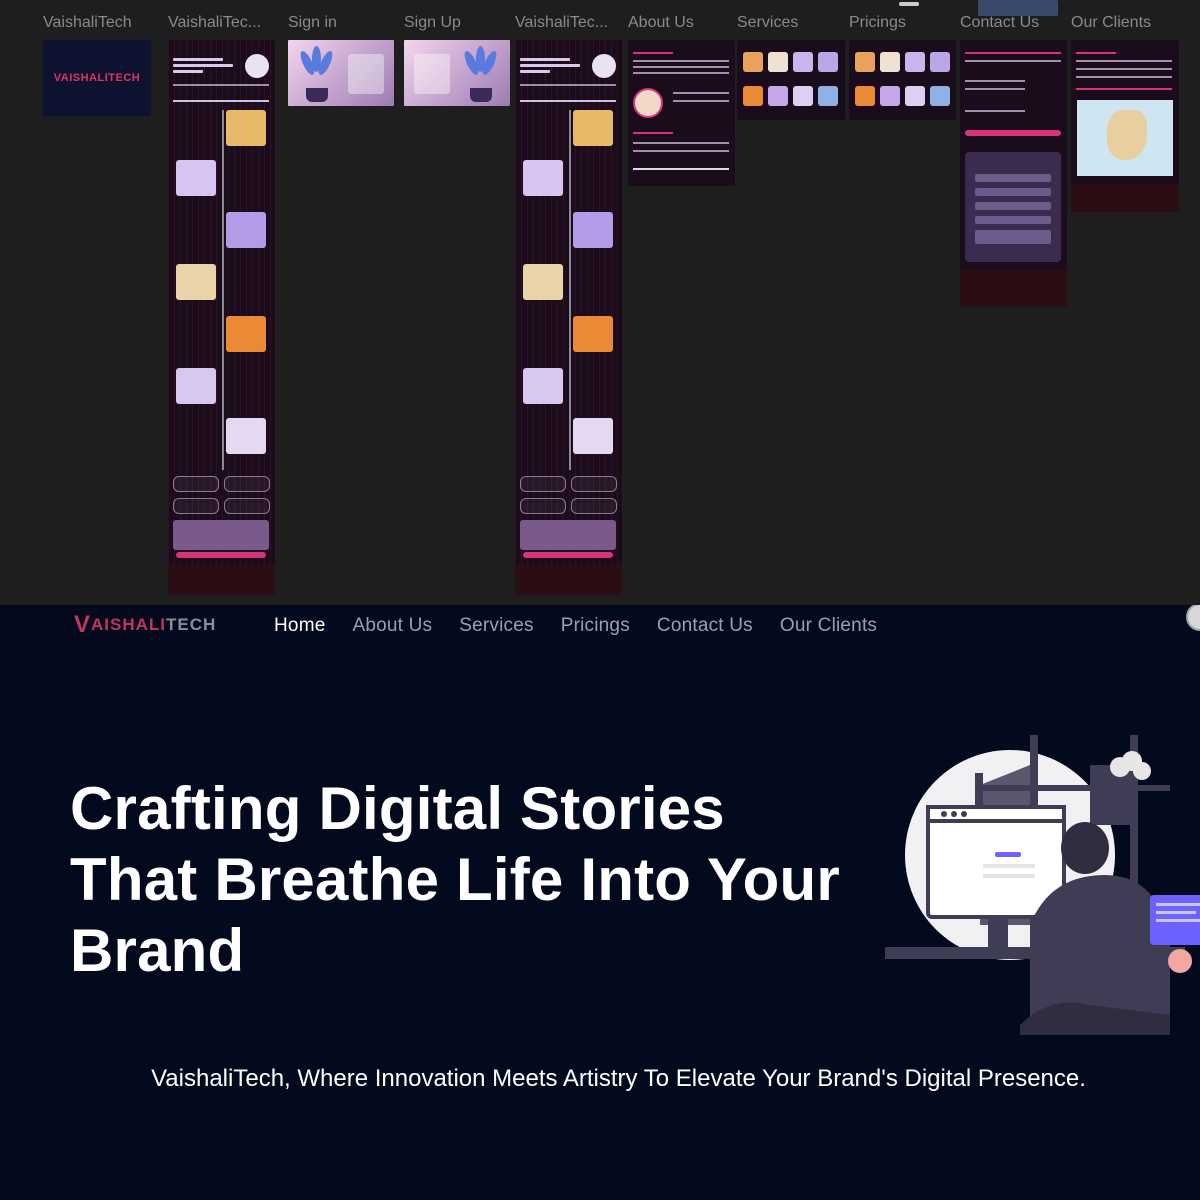 This screenshot has width=1200, height=1200. What do you see at coordinates (767, 23) in the screenshot?
I see `frame-label-services: Services` at bounding box center [767, 23].